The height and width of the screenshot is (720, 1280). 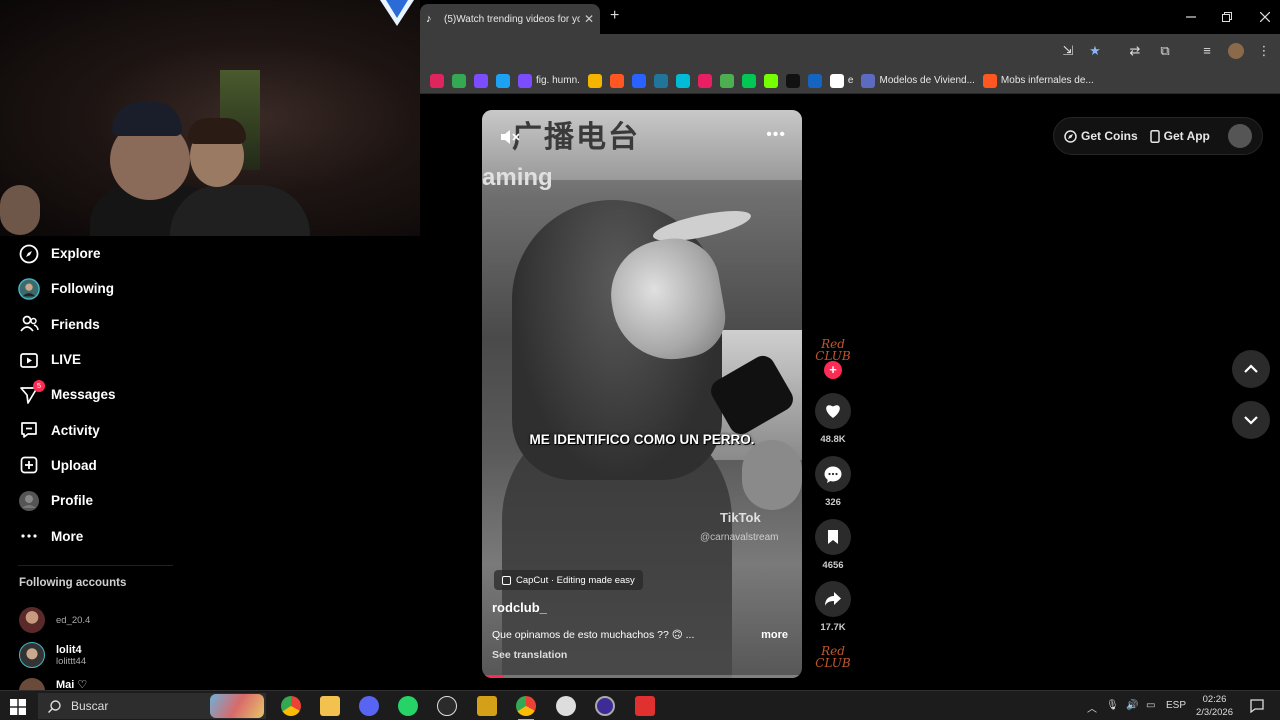 I want to click on menu-icon: ⋮, so click(x=1264, y=51).